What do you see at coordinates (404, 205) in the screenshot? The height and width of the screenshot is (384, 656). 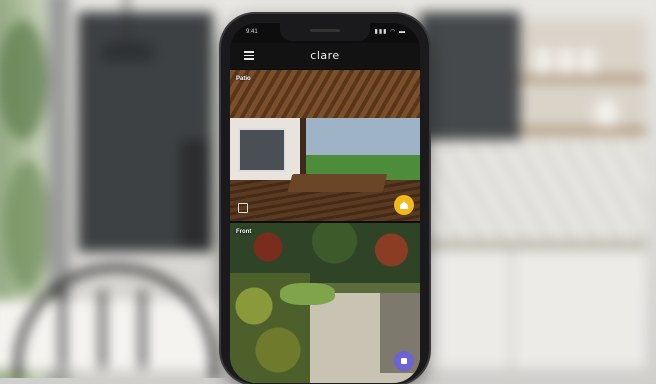 I see `home-icon` at bounding box center [404, 205].